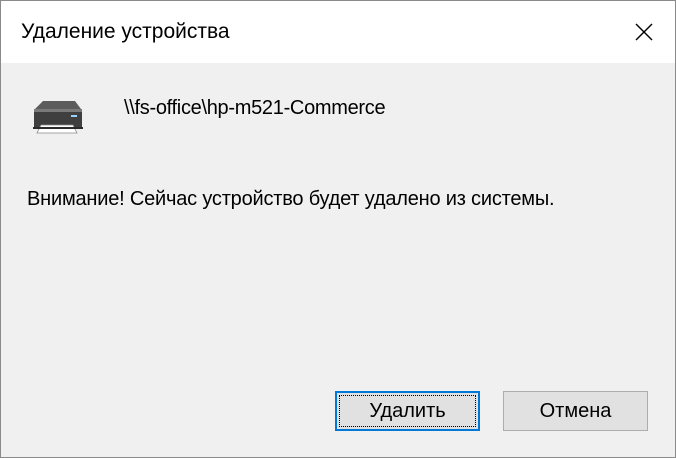 This screenshot has width=676, height=458. I want to click on cancel-button: Отмена, so click(575, 411).